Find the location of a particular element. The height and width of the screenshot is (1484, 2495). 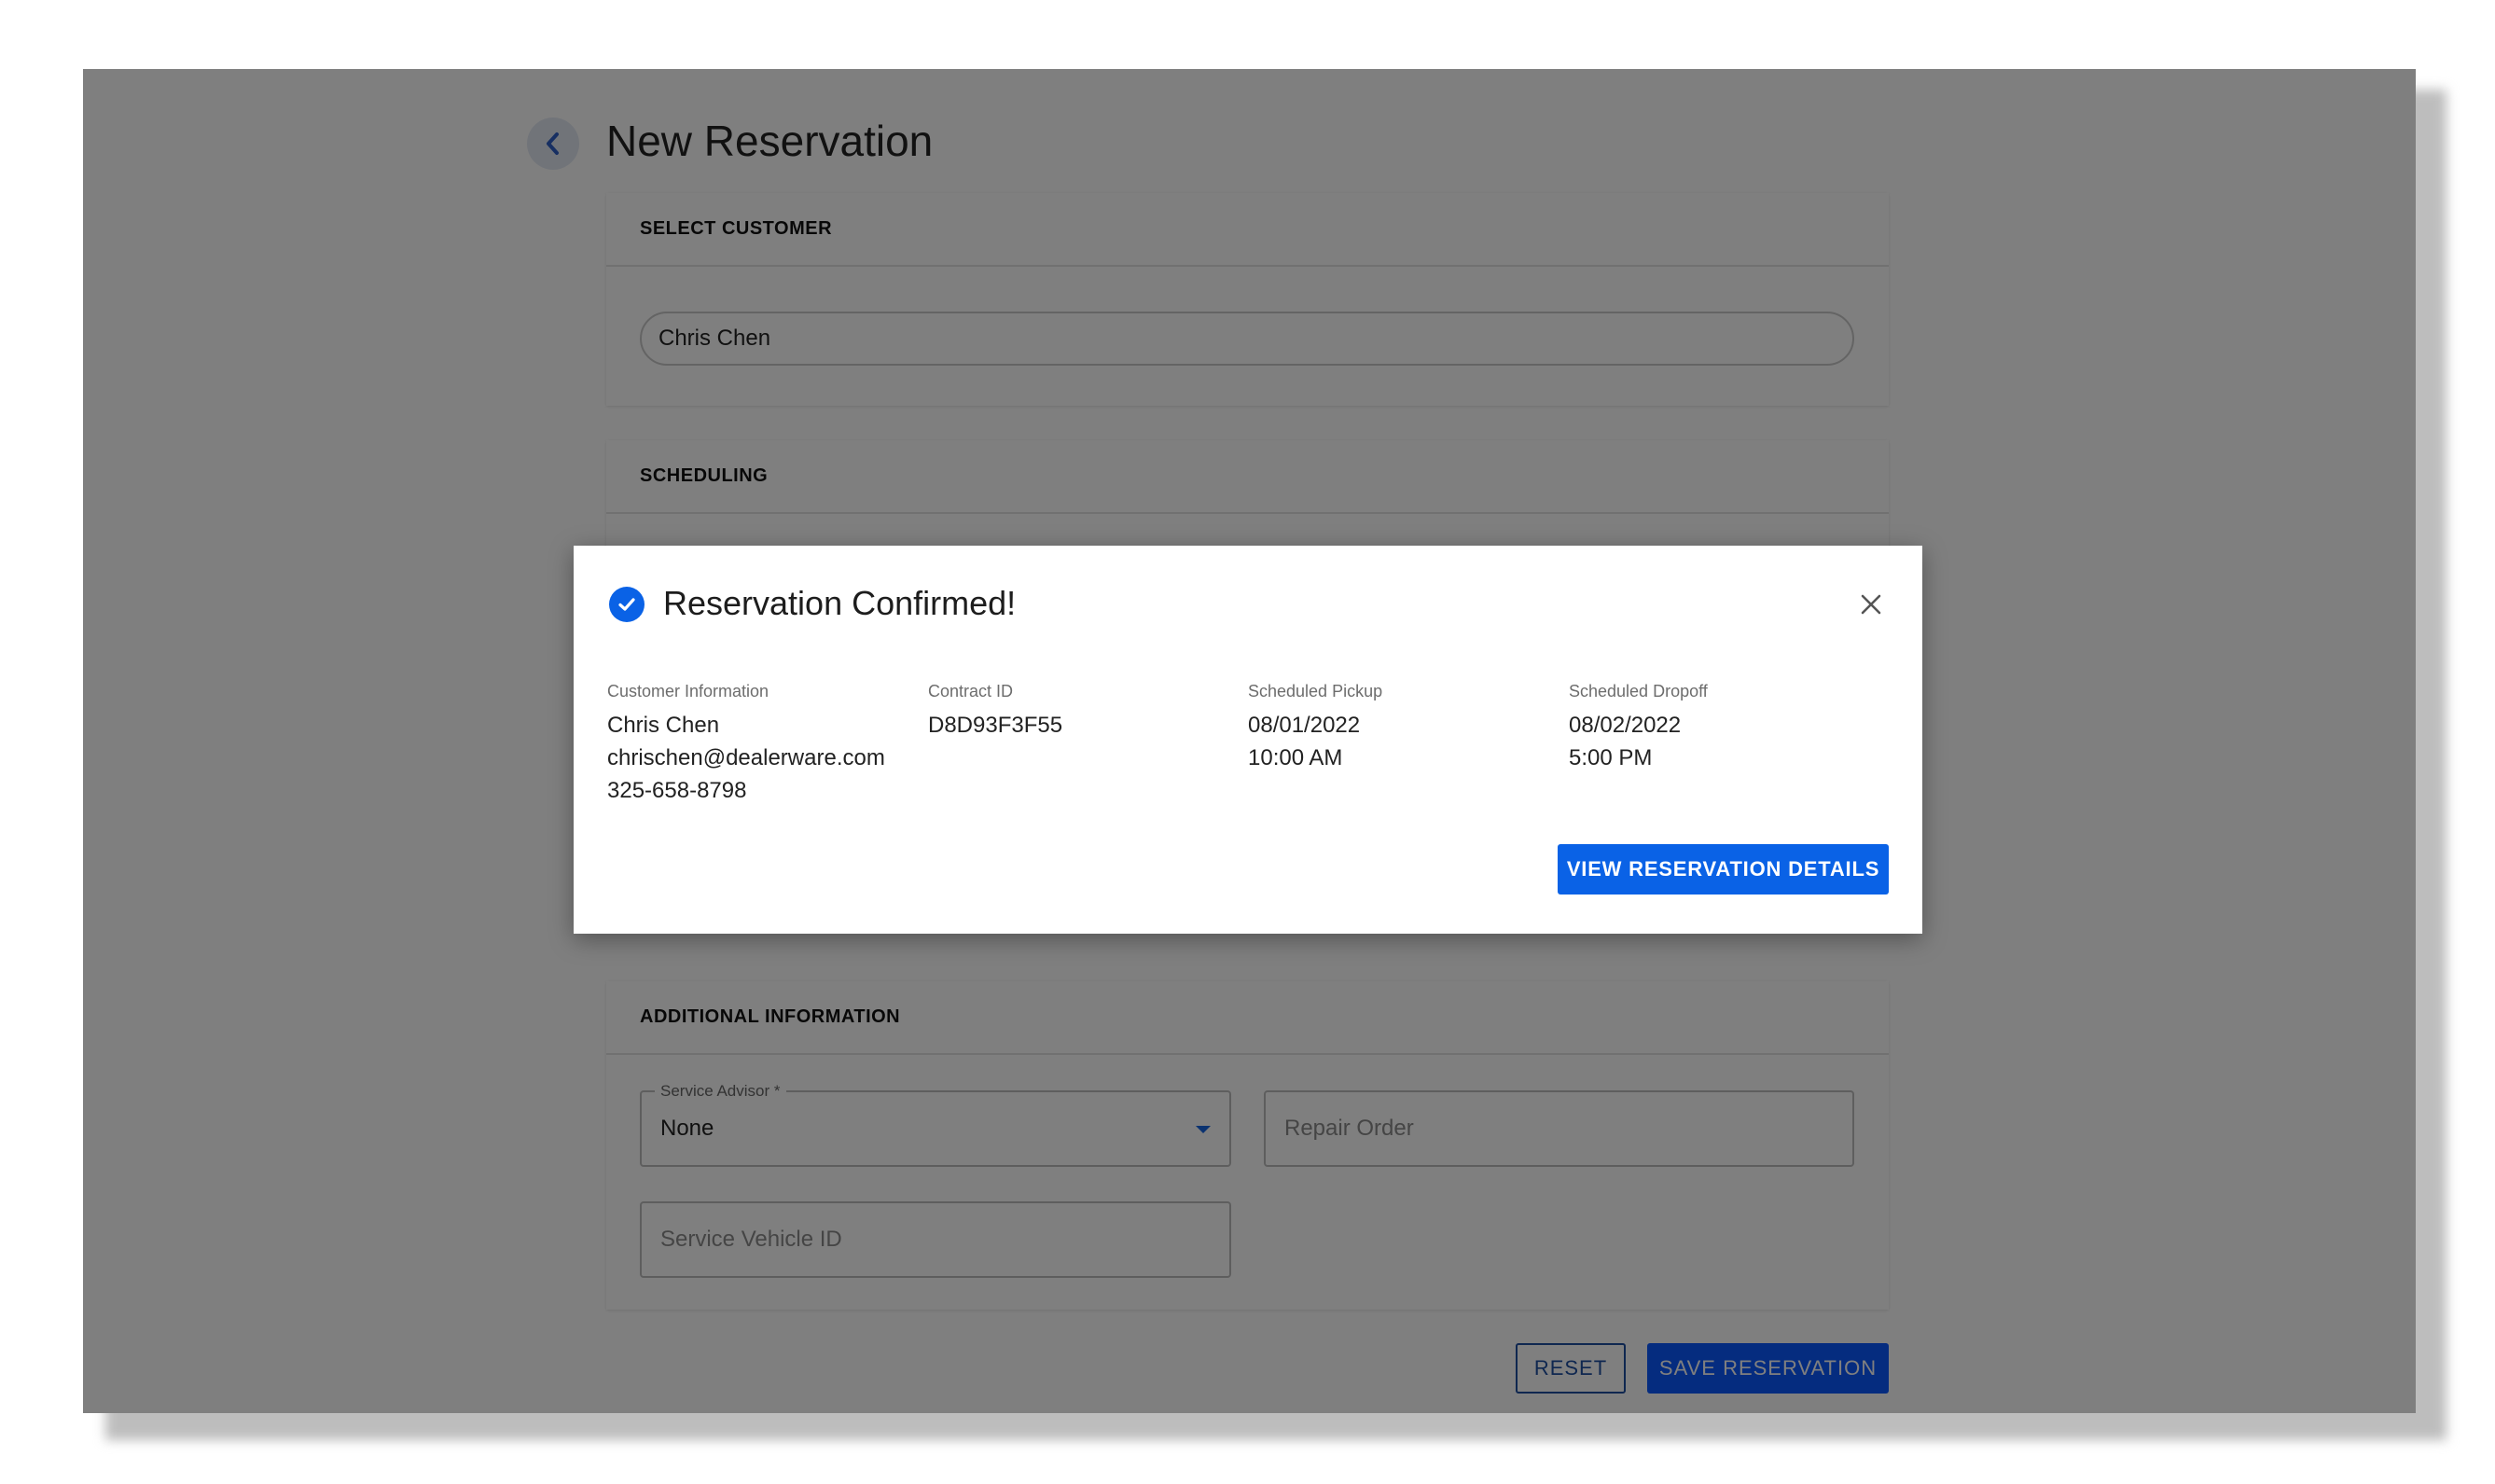

close-button is located at coordinates (1871, 604).